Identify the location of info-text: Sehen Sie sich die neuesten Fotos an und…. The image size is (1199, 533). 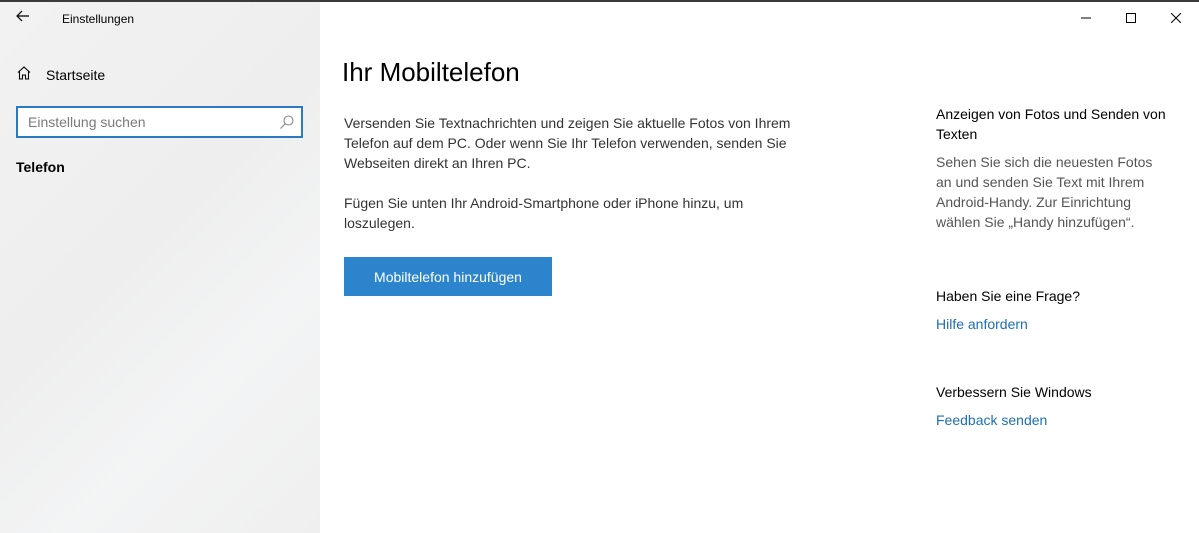
(1044, 192).